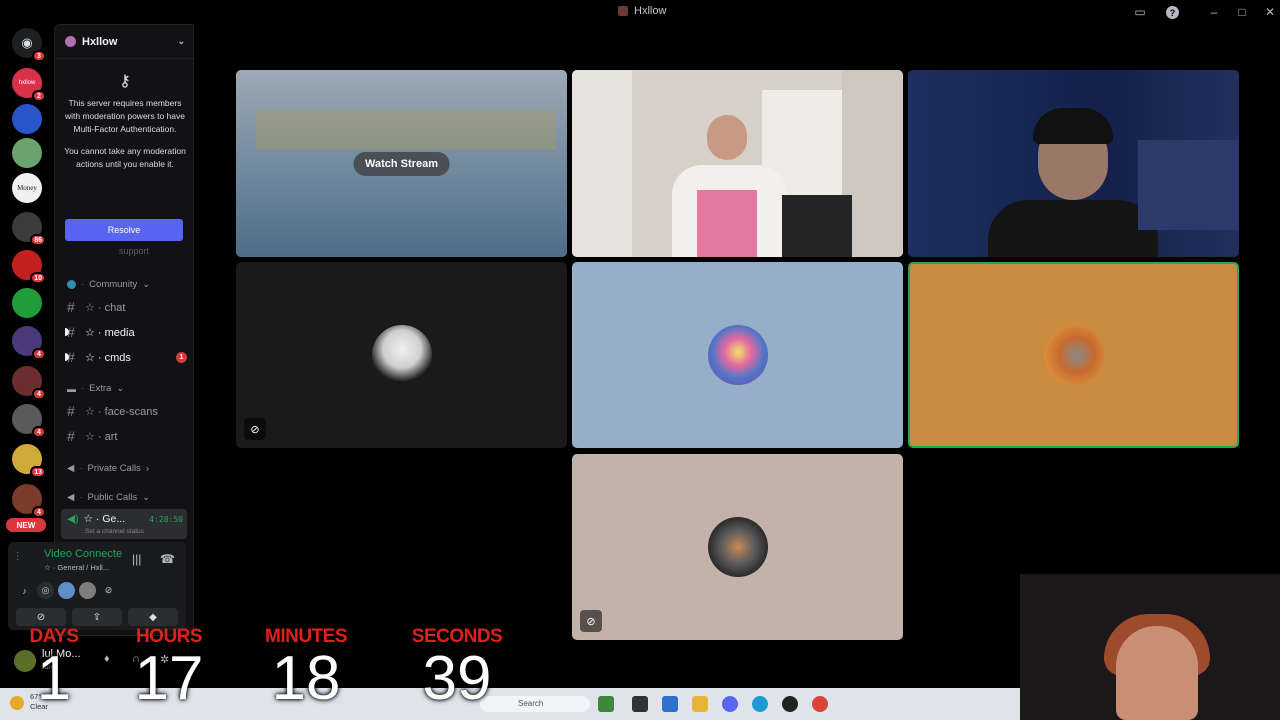 This screenshot has height=720, width=1280. I want to click on channel-partial: support, so click(129, 251).